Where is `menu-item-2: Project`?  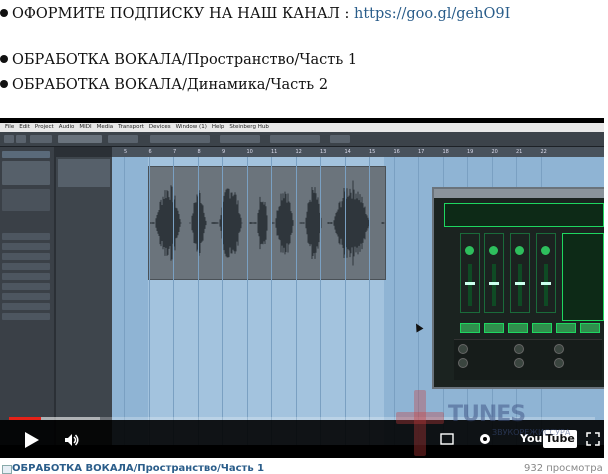
menu-item-2: Project is located at coordinates (44, 127).